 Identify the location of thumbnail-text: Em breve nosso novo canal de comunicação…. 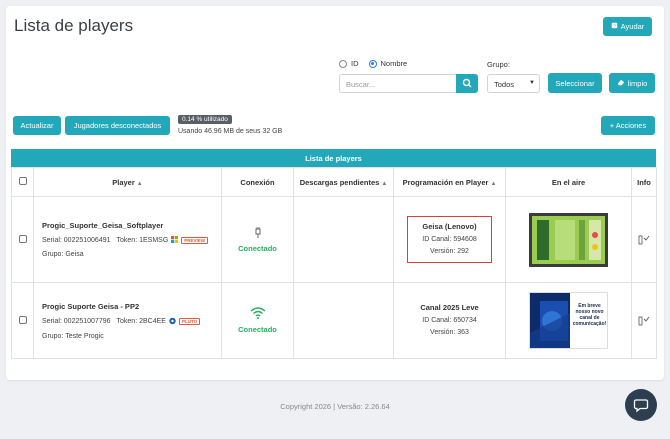
(589, 315).